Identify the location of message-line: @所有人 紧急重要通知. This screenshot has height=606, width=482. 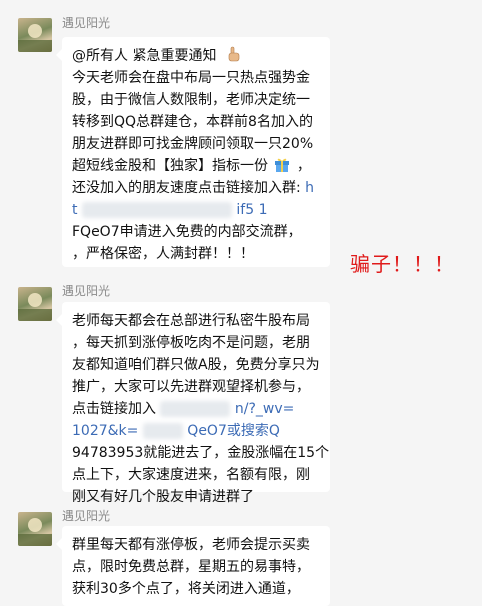
(196, 56).